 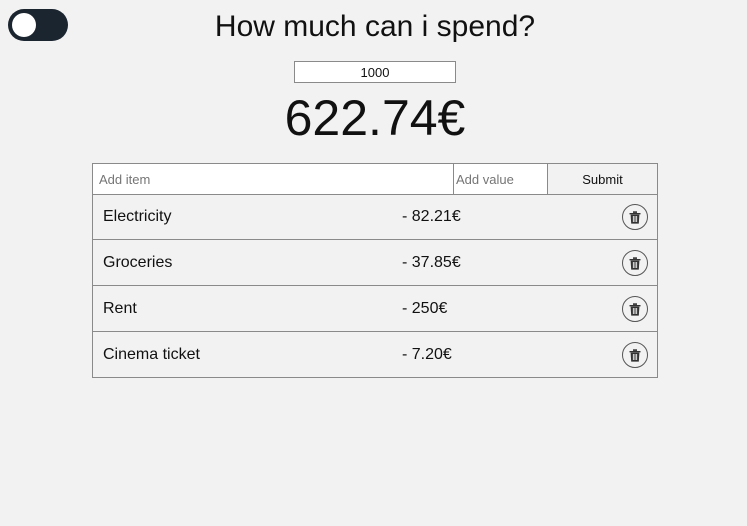 I want to click on add-expense-form: Submit, so click(x=375, y=179).